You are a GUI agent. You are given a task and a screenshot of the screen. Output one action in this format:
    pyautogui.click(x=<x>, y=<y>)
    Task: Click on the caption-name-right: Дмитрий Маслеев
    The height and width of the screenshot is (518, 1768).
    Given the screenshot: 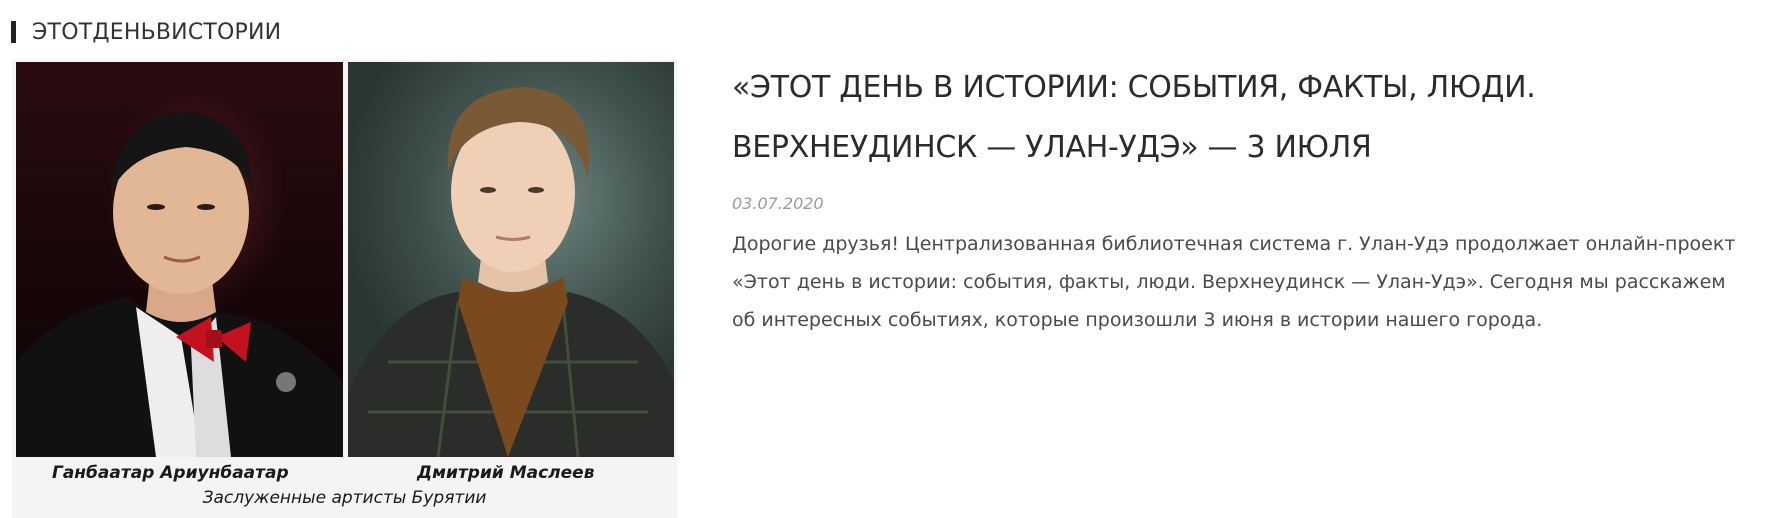 What is the action you would take?
    pyautogui.click(x=506, y=473)
    